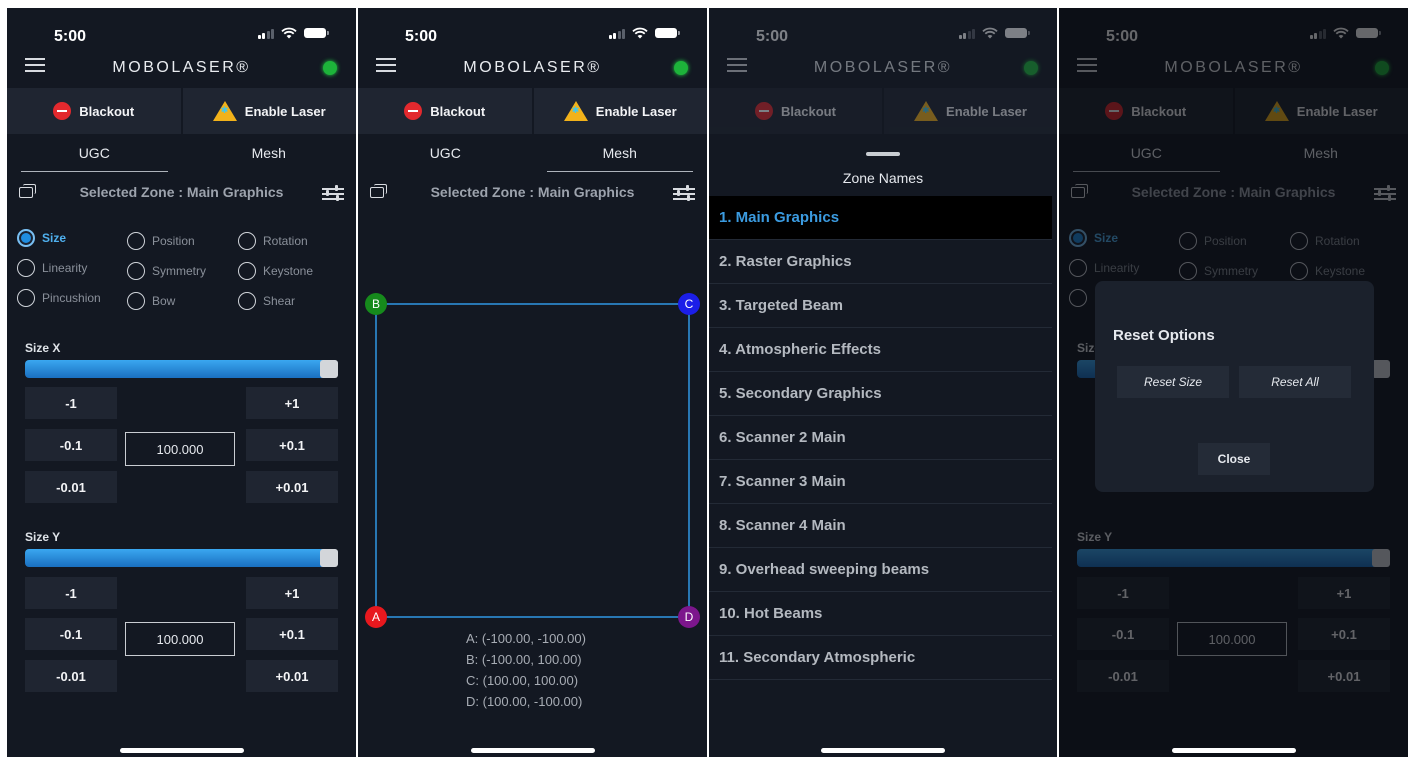  What do you see at coordinates (71, 676) in the screenshot?
I see `size-y-minus-0.01-button: -0.01` at bounding box center [71, 676].